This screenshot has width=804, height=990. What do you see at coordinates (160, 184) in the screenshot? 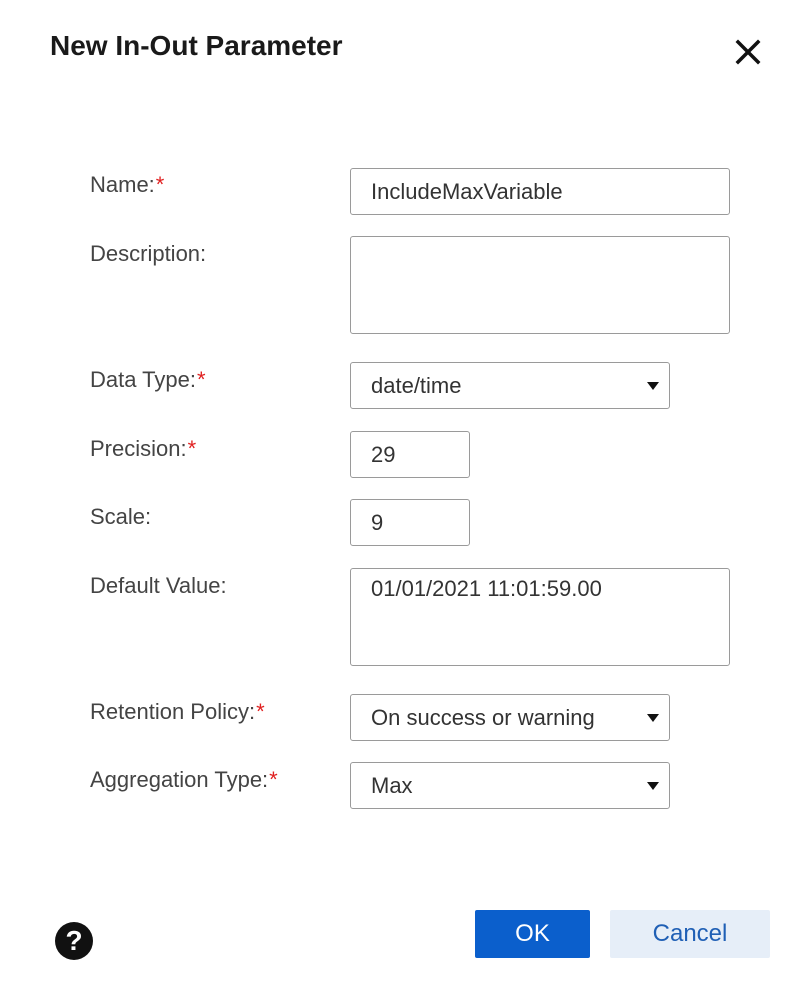
I see `name-required-marker: *` at bounding box center [160, 184].